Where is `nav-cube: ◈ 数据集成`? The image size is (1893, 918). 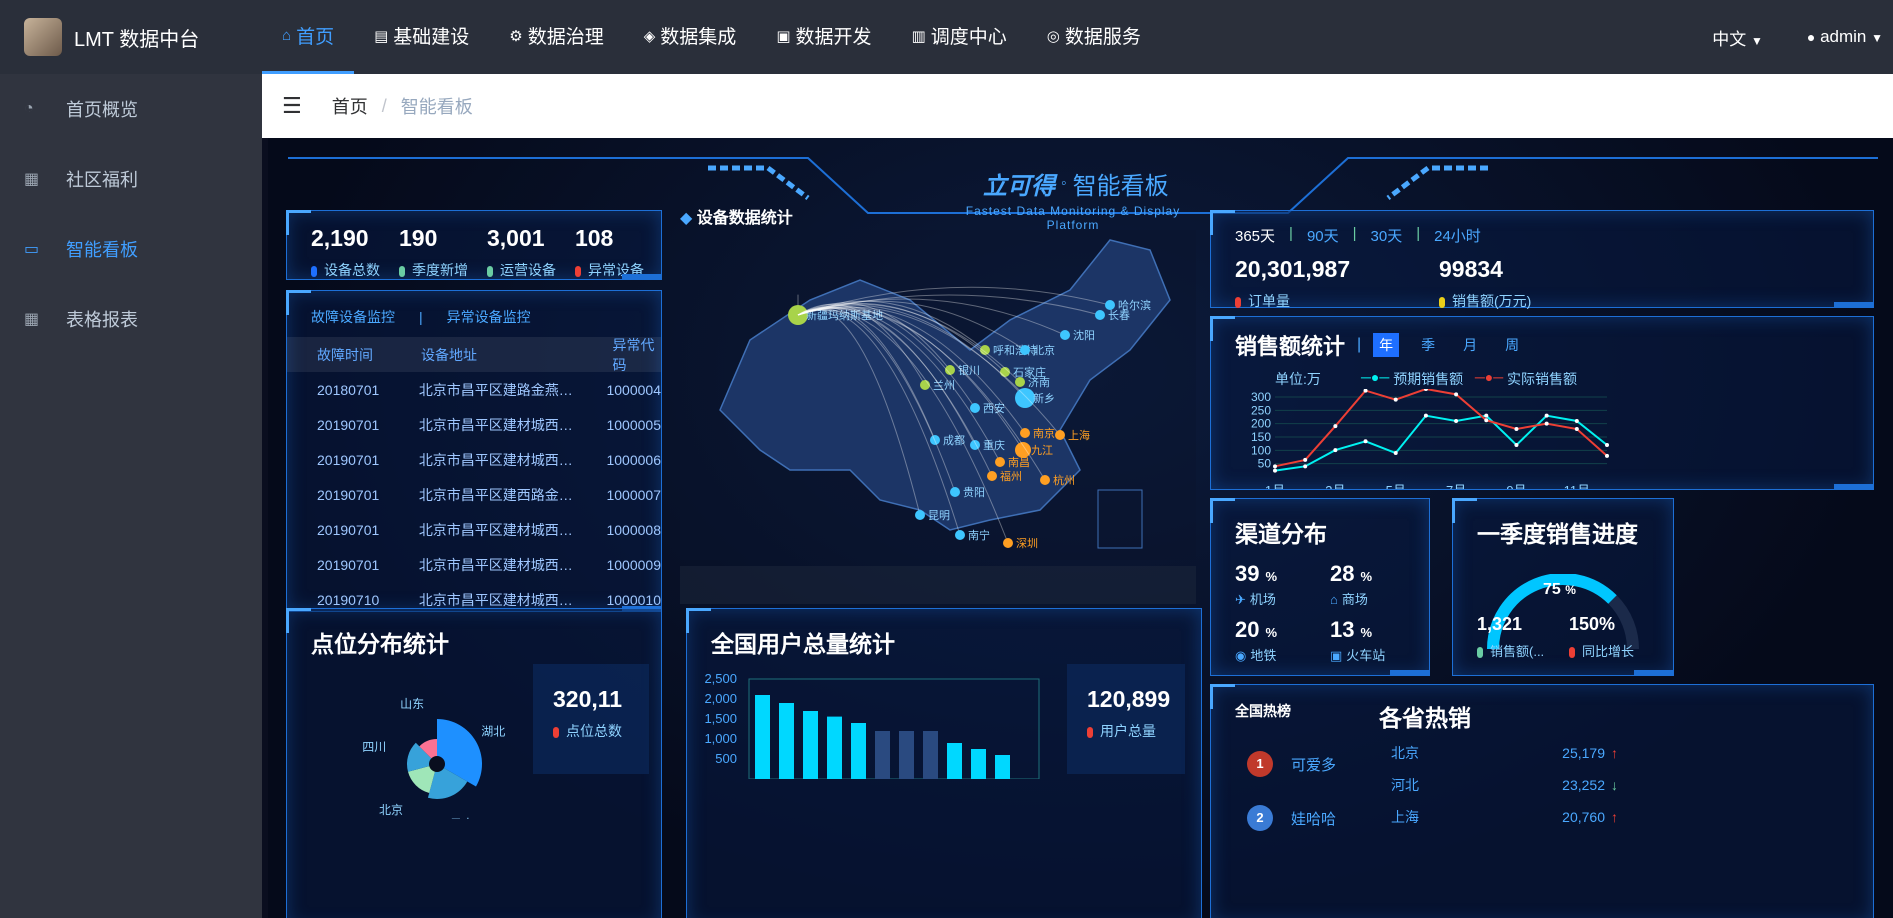
nav-cube: ◈ 数据集成 is located at coordinates (690, 37).